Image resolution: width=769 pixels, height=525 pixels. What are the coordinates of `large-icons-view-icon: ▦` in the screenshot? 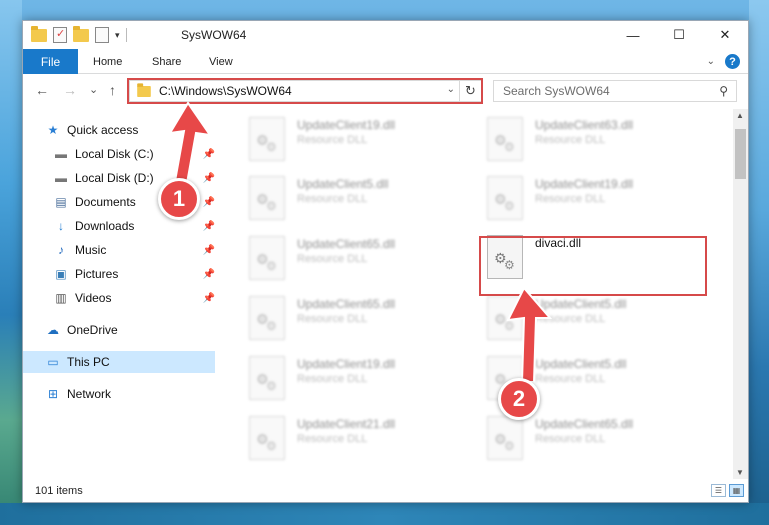 It's located at (736, 490).